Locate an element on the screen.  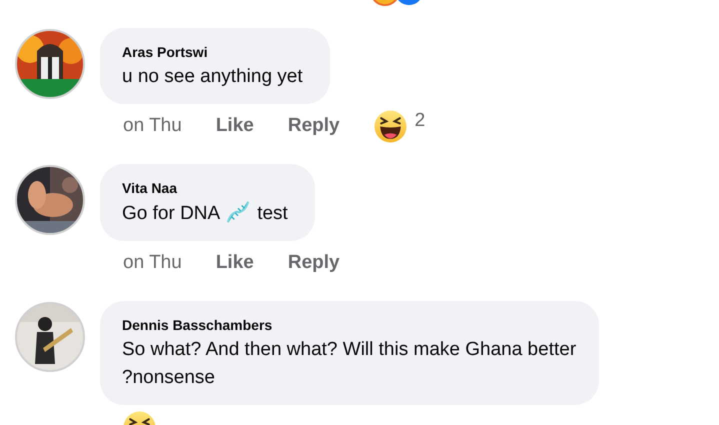
author-name: Aras Portswi is located at coordinates (215, 52).